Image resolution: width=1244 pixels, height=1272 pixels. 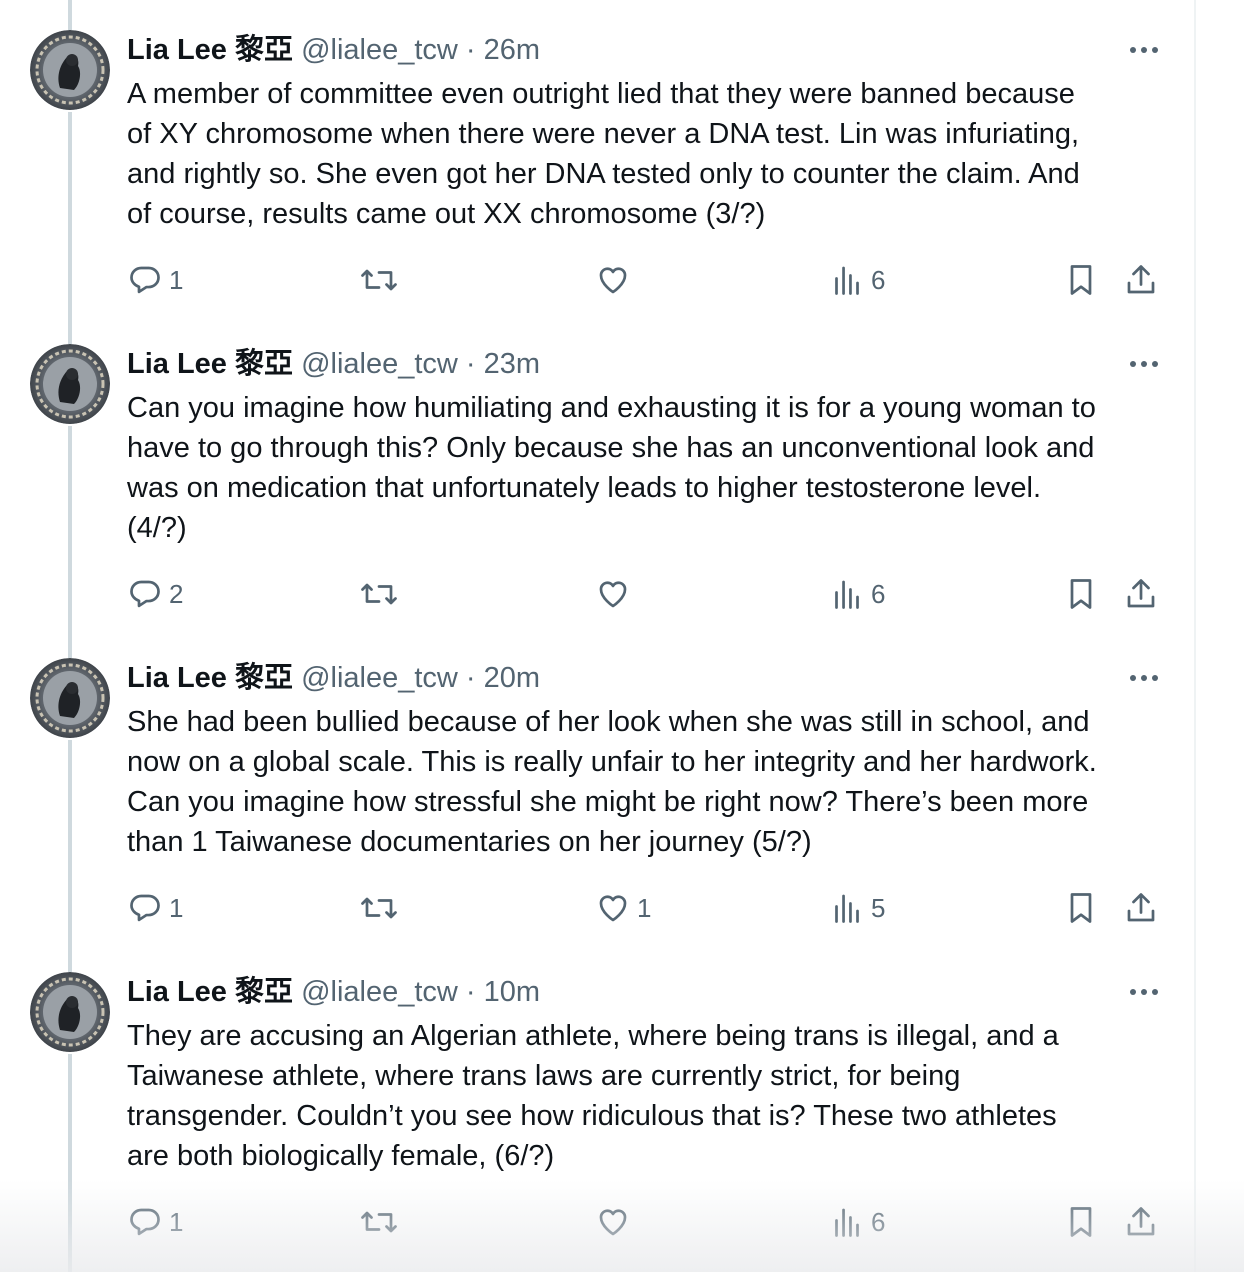 What do you see at coordinates (176, 593) in the screenshot?
I see `reply-count: 2` at bounding box center [176, 593].